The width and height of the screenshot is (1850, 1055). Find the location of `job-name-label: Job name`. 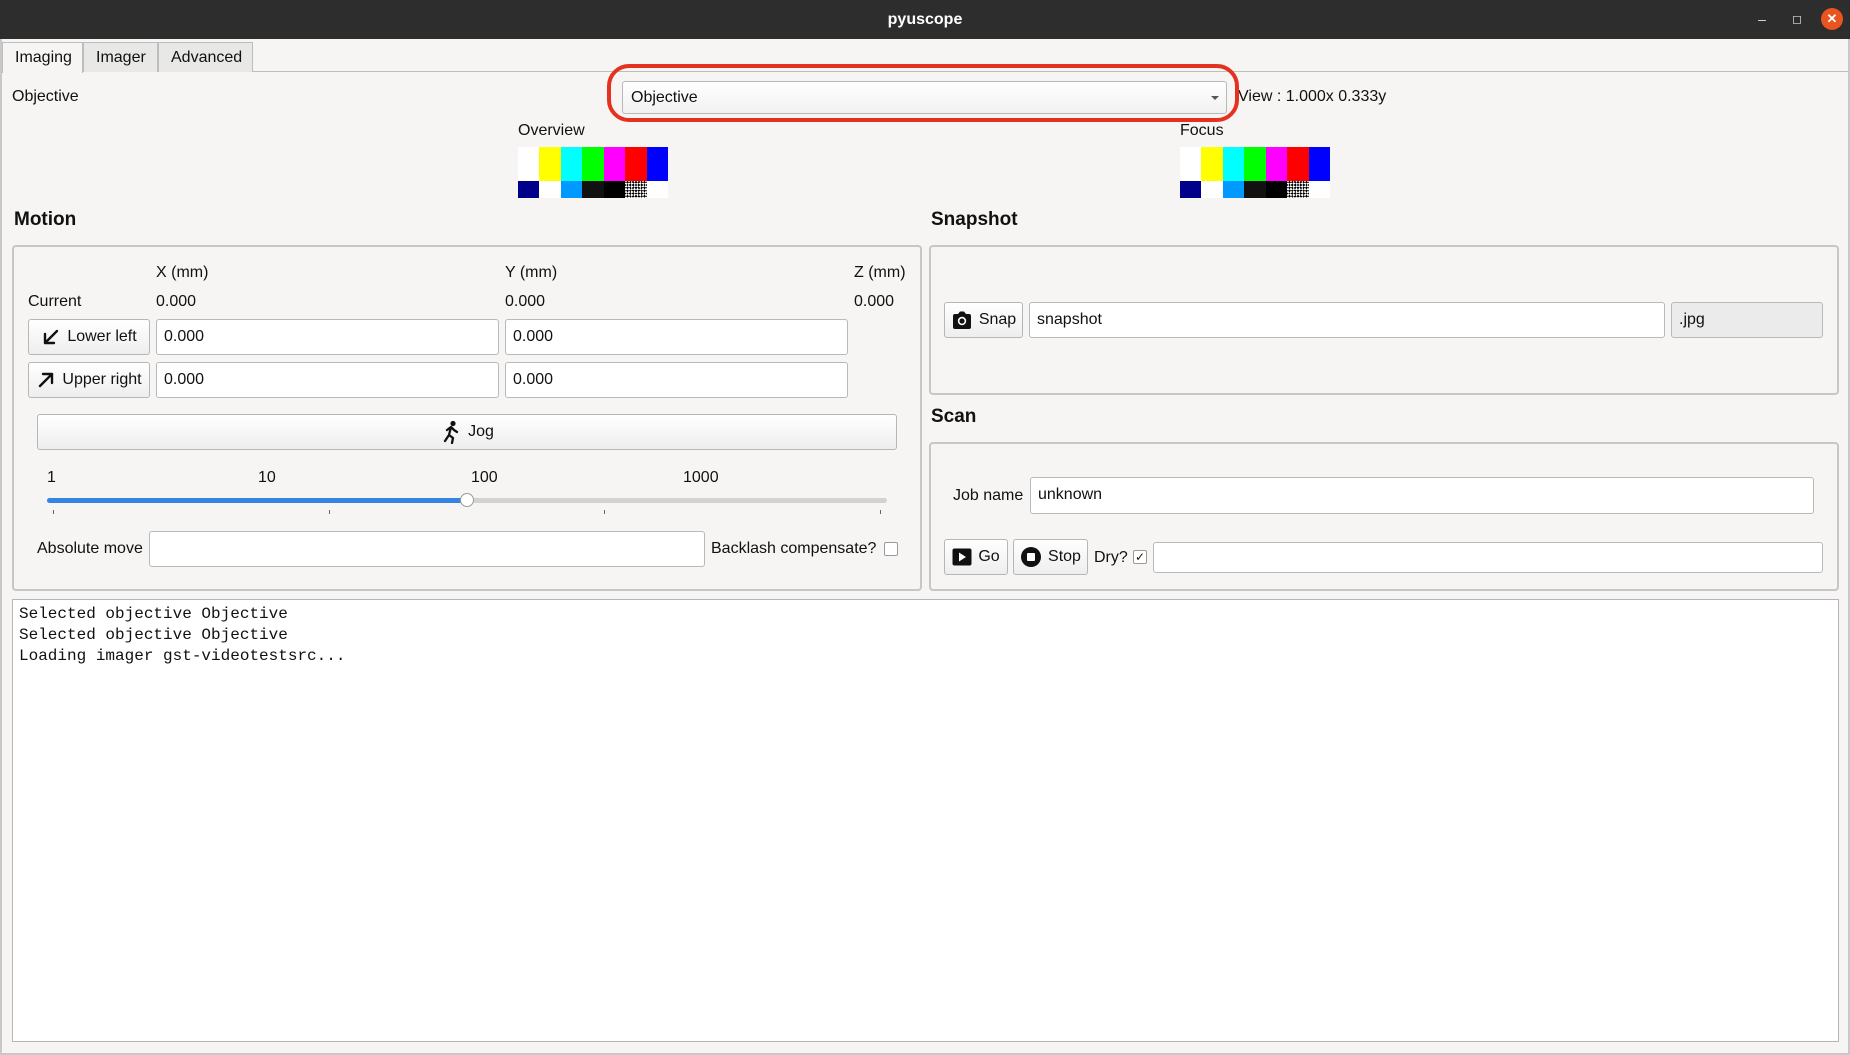

job-name-label: Job name is located at coordinates (988, 495).